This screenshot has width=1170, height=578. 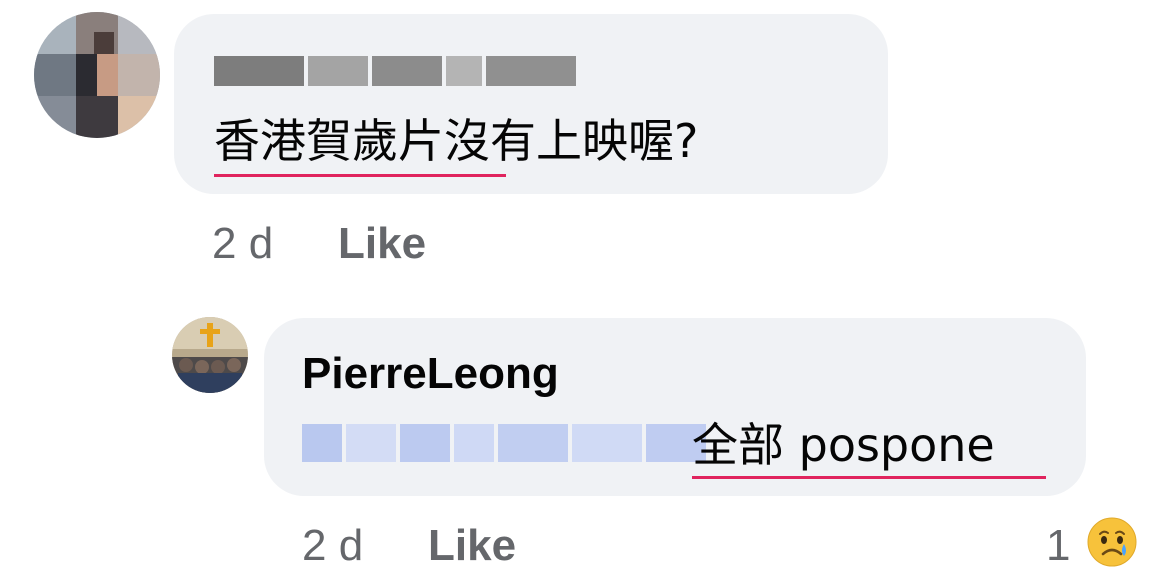 What do you see at coordinates (506, 443) in the screenshot?
I see `mention-blurred` at bounding box center [506, 443].